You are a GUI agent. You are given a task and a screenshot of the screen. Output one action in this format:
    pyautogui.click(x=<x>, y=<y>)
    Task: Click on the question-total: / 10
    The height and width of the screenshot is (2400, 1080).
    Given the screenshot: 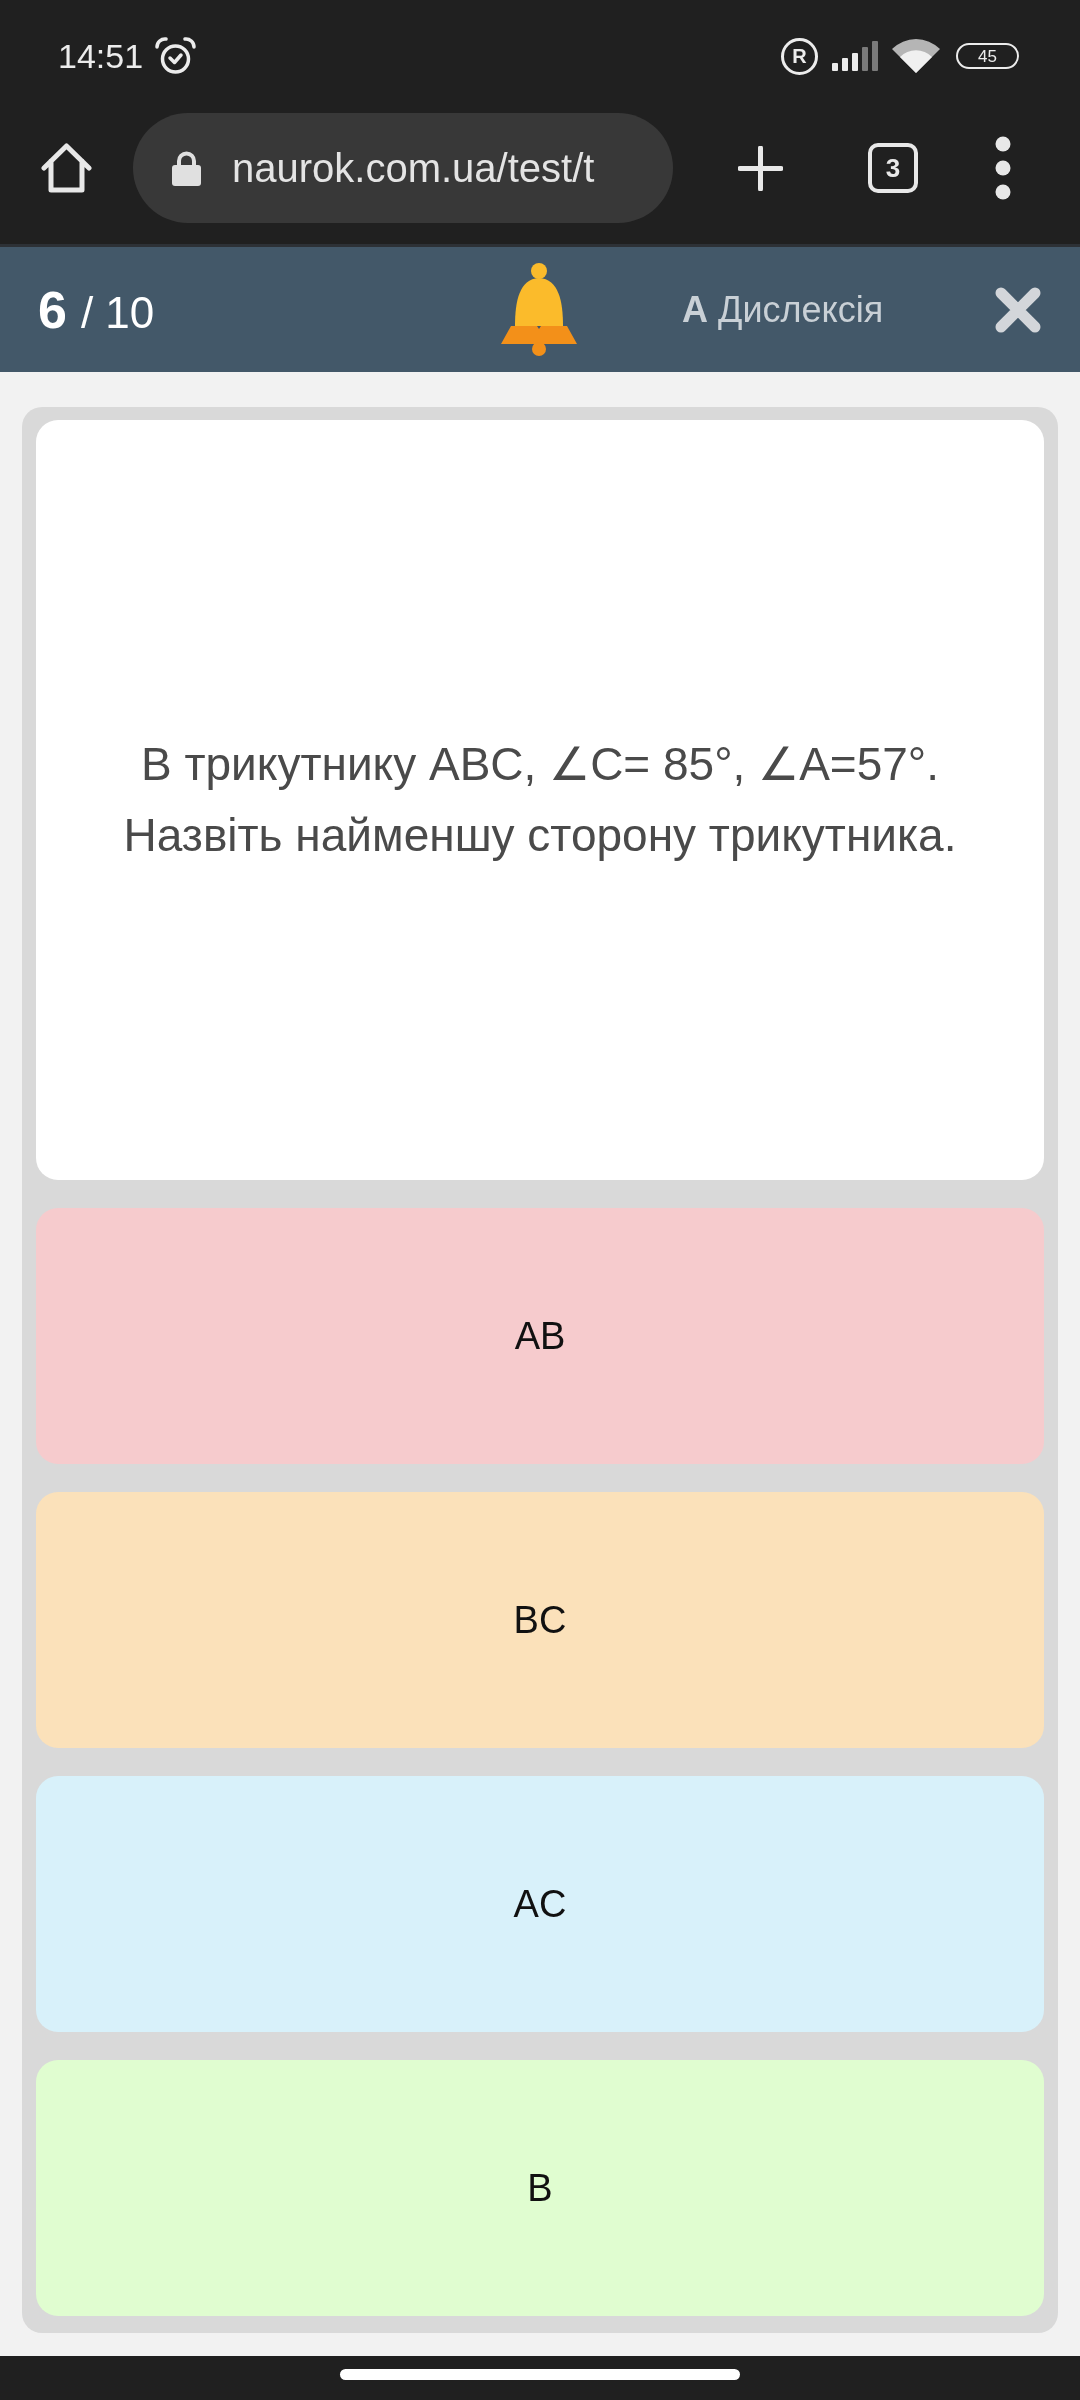 What is the action you would take?
    pyautogui.click(x=117, y=312)
    